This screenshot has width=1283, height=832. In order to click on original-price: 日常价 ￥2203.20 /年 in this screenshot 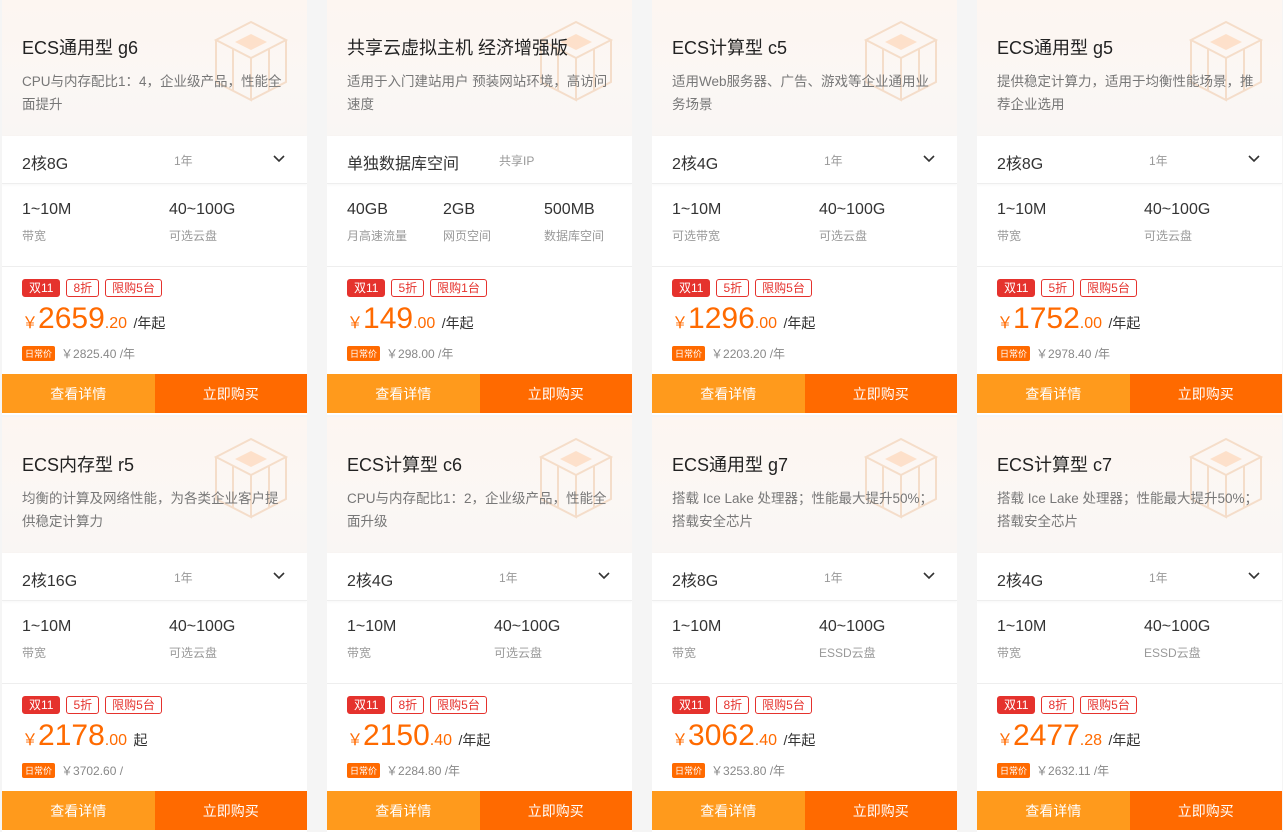, I will do `click(728, 353)`.